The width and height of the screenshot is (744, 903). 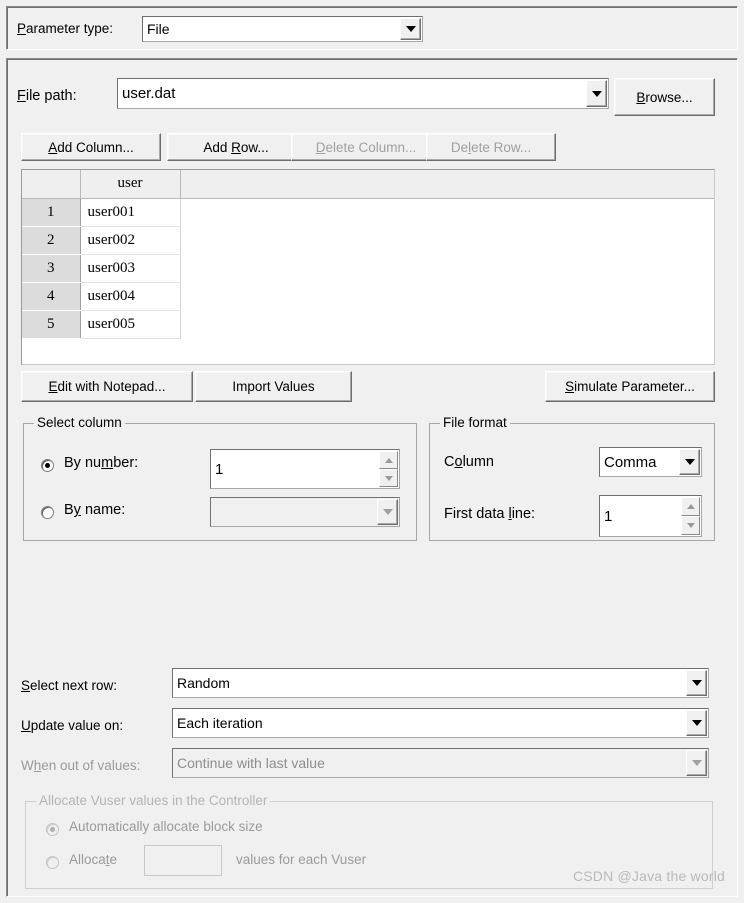 I want to click on first-data-line-label: First data line:, so click(x=490, y=514).